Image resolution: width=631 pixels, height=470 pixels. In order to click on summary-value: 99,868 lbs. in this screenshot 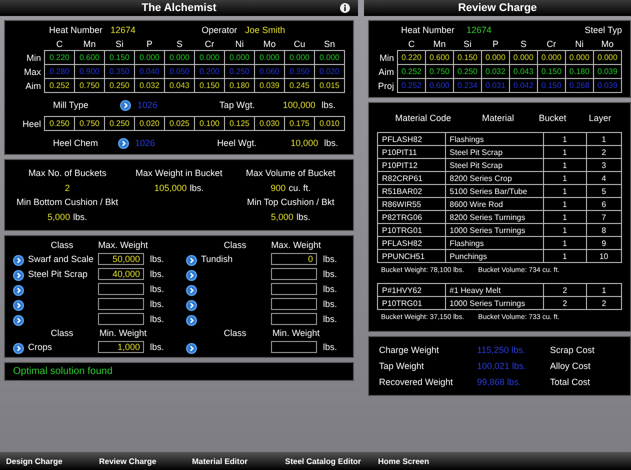, I will do `click(499, 382)`.